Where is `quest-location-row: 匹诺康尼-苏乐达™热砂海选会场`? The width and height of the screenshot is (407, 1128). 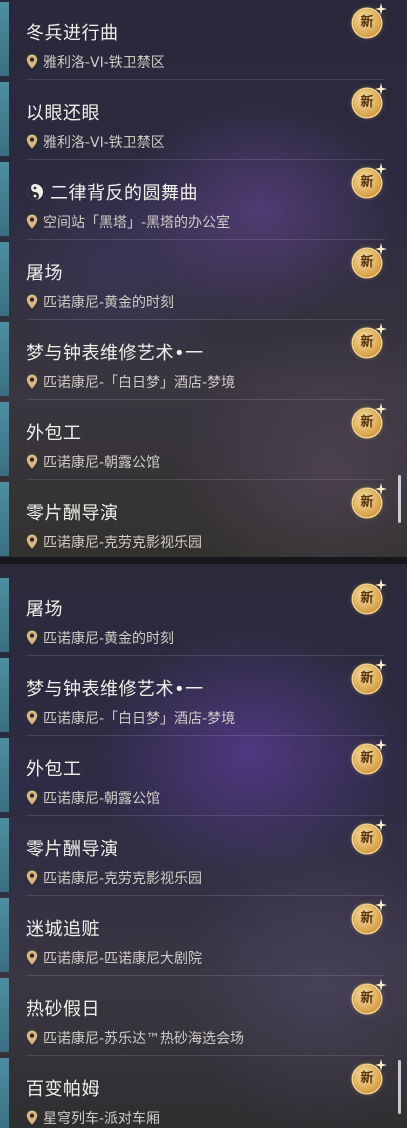
quest-location-row: 匹诺康尼-苏乐达™热砂海选会场 is located at coordinates (135, 1038).